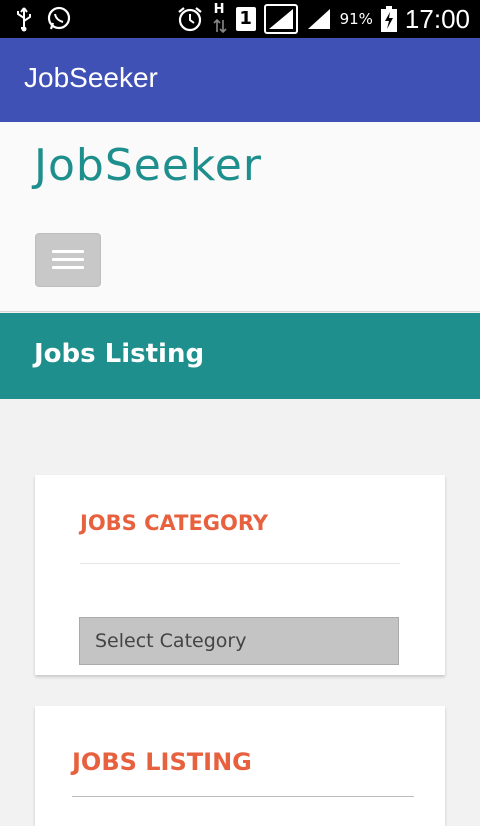  I want to click on battery-charging-icon, so click(388, 19).